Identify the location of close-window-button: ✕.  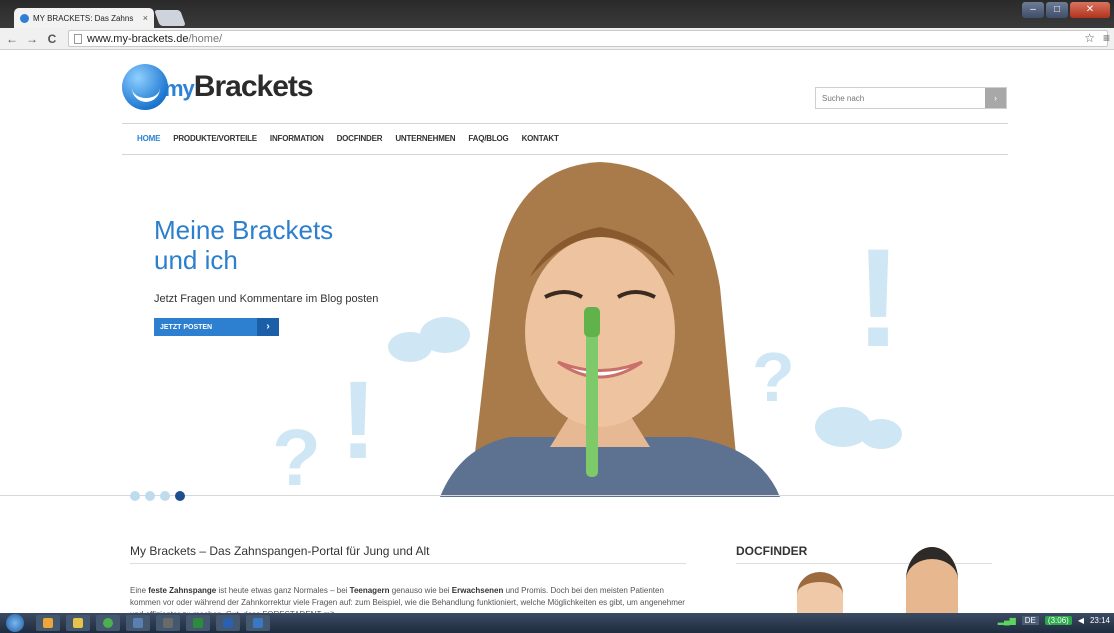
(1090, 10).